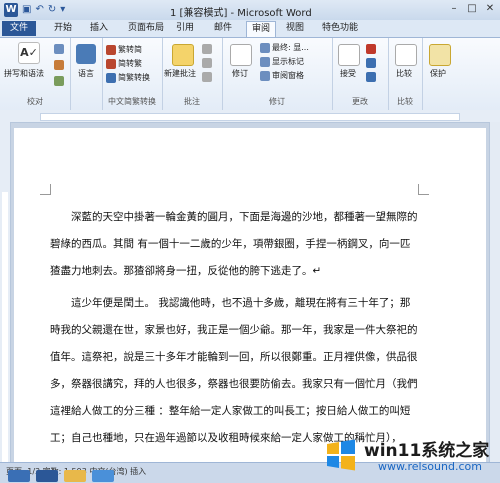 This screenshot has height=483, width=500. What do you see at coordinates (124, 49) in the screenshot?
I see `trad-to-simp-button: 繁转简` at bounding box center [124, 49].